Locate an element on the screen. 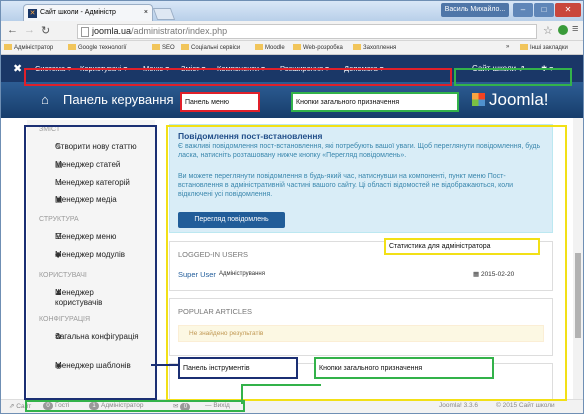 The height and width of the screenshot is (414, 584). sidebar-item-menus: ☰ Менеджер меню is located at coordinates (77, 237).